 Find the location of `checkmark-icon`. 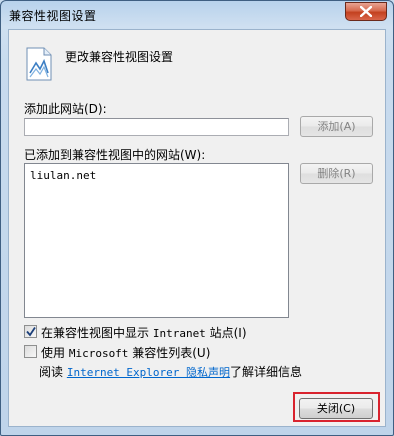

checkmark-icon is located at coordinates (31, 332).